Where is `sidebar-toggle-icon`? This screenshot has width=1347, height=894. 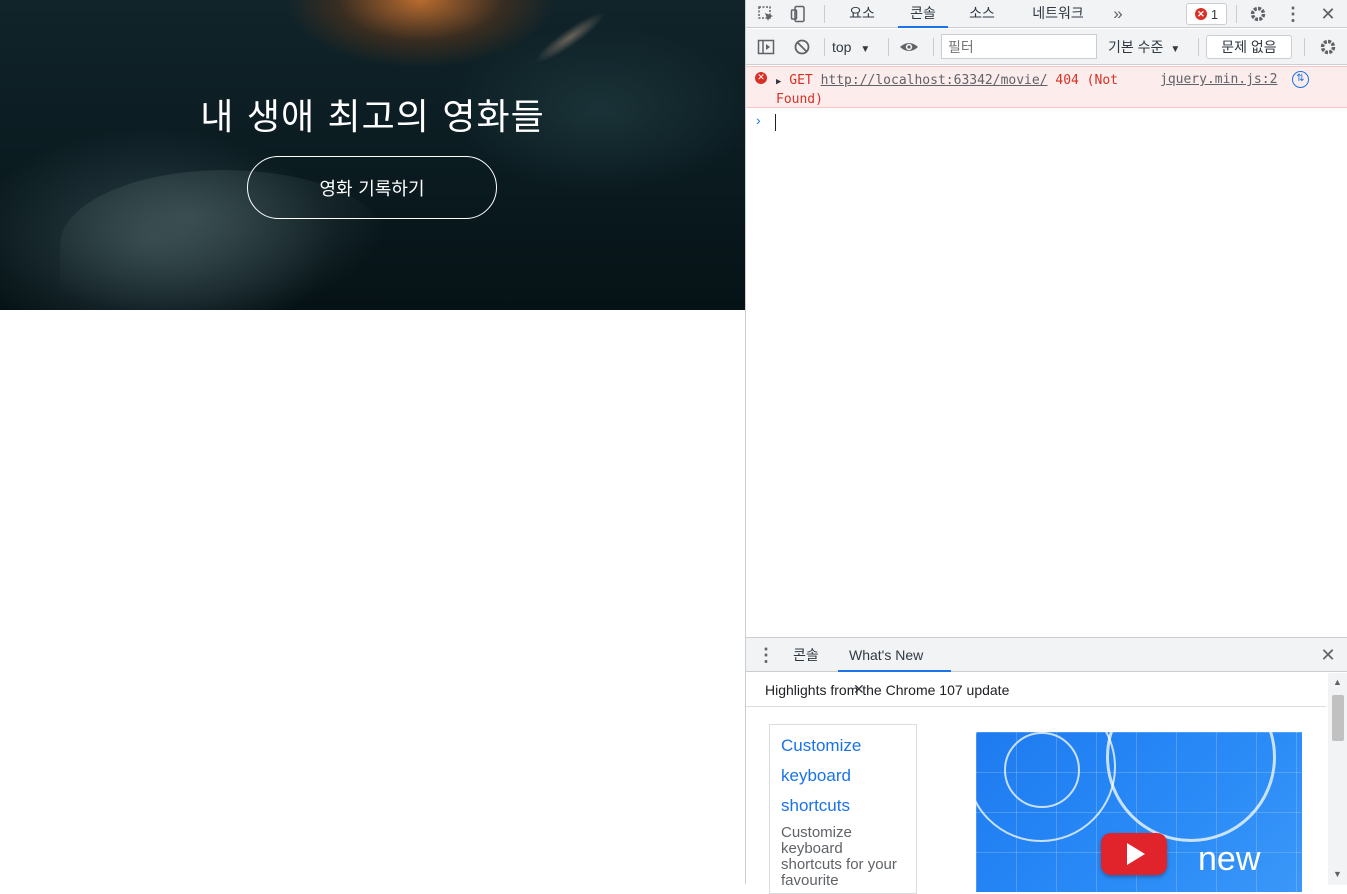 sidebar-toggle-icon is located at coordinates (766, 47).